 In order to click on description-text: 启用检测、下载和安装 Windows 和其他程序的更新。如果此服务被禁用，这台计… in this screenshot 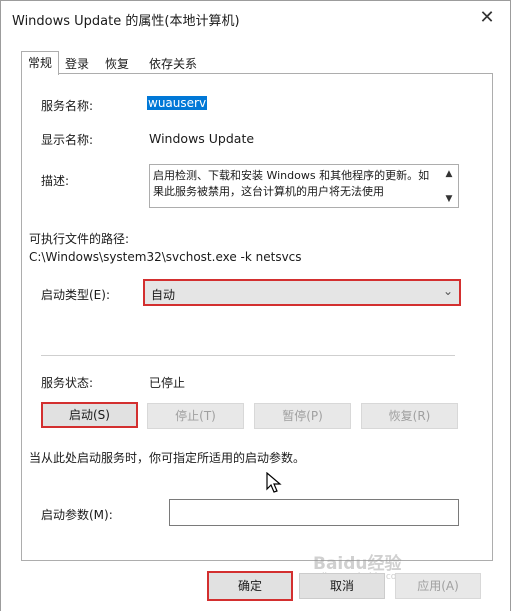, I will do `click(291, 183)`.